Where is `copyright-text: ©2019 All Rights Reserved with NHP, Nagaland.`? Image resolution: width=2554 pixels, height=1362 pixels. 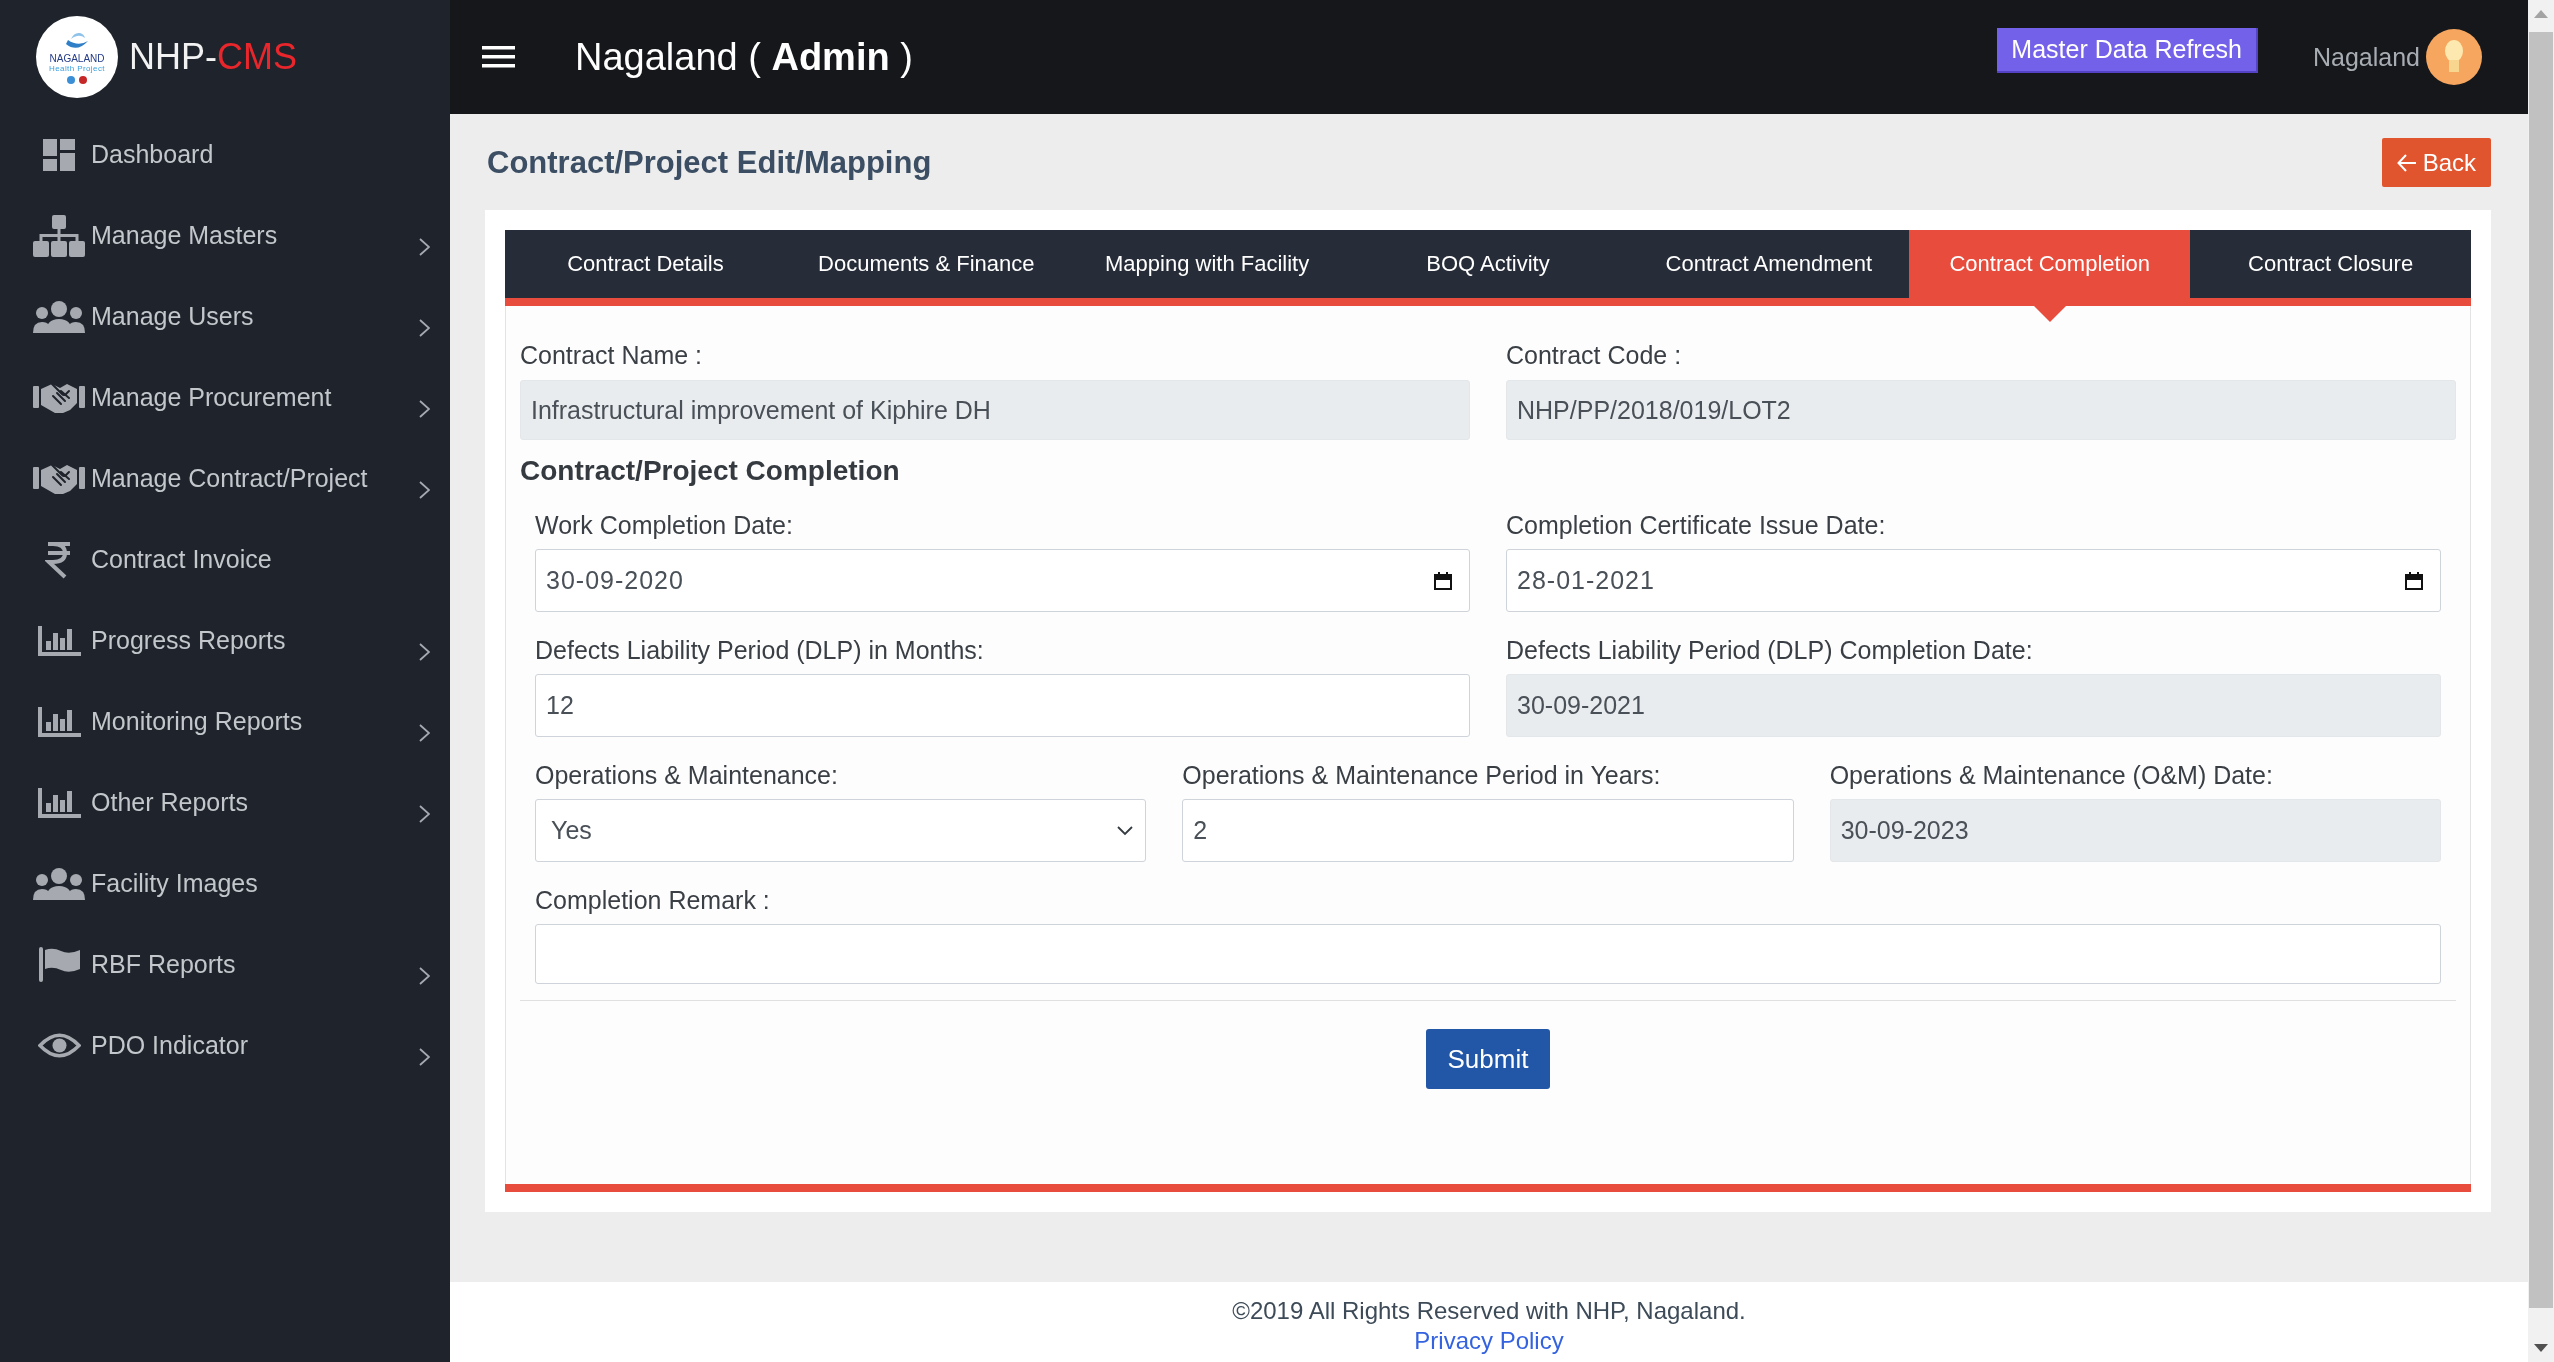
copyright-text: ©2019 All Rights Reserved with NHP, Nagaland. is located at coordinates (1489, 1311).